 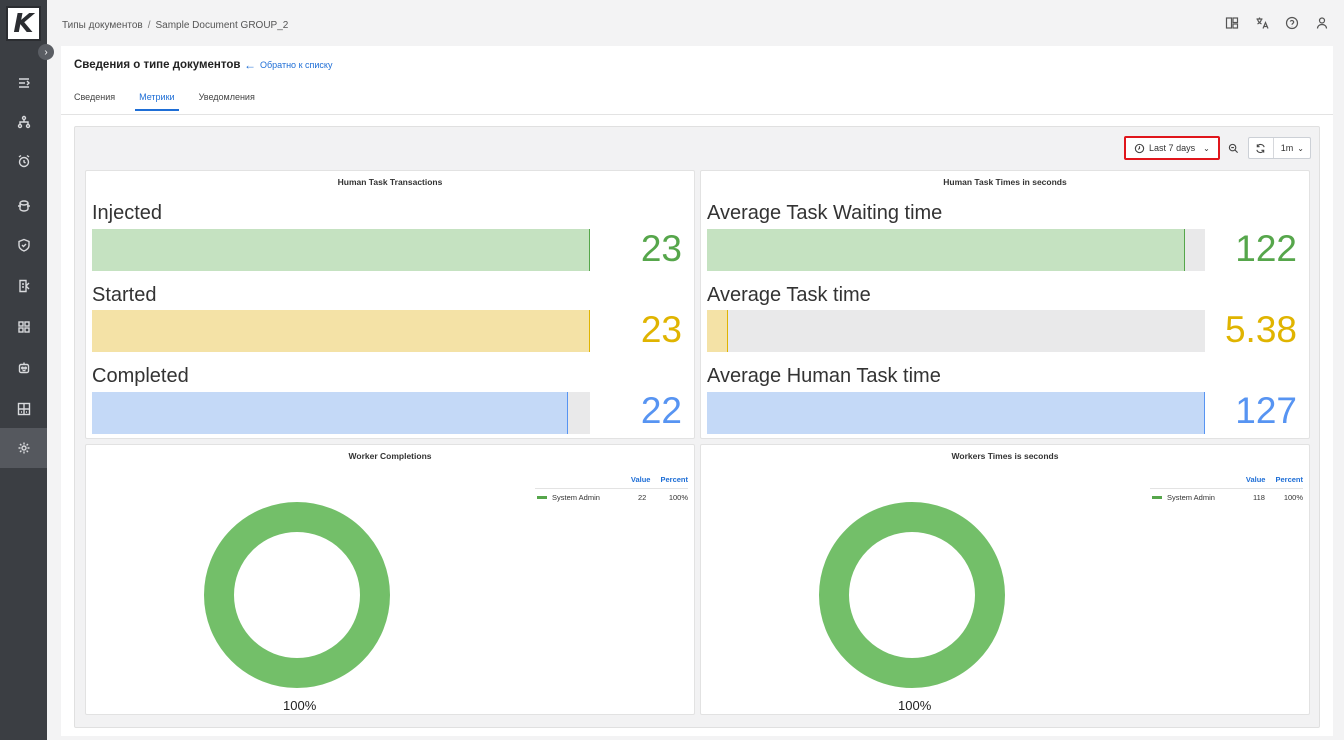 What do you see at coordinates (1259, 497) in the screenshot?
I see `legend-value: 118` at bounding box center [1259, 497].